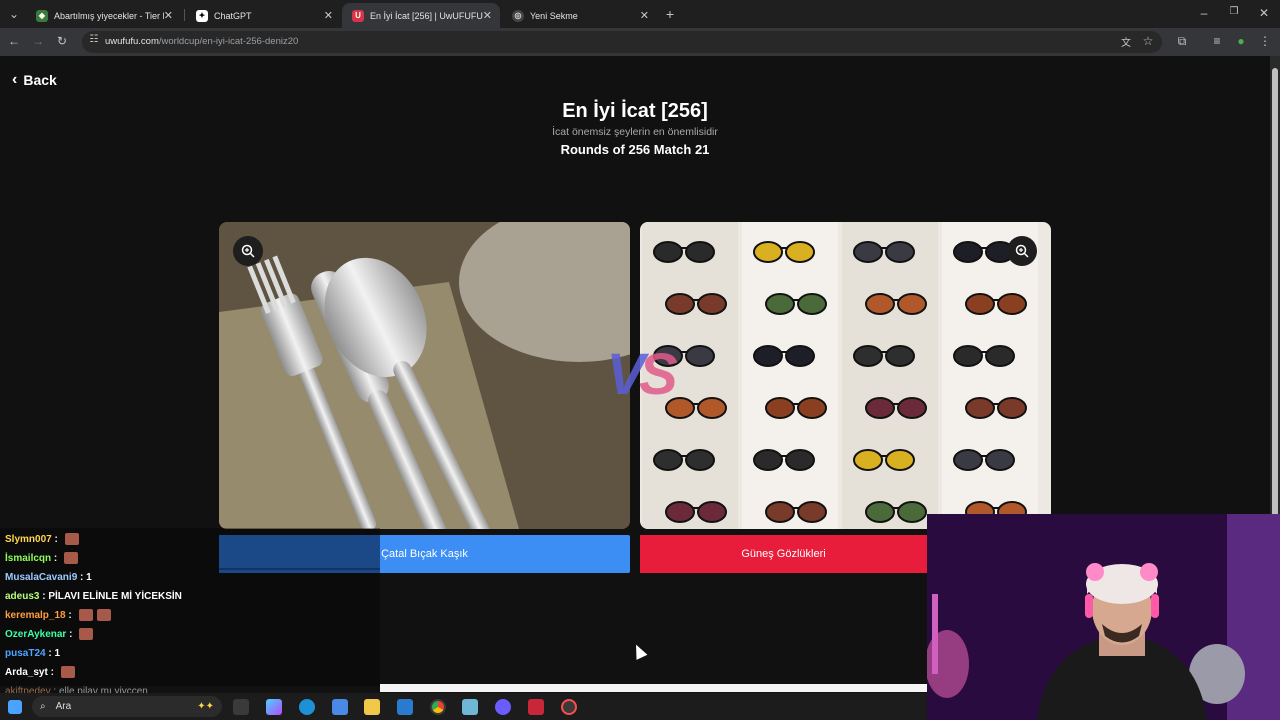  What do you see at coordinates (28, 539) in the screenshot?
I see `chat-username: Slymn007` at bounding box center [28, 539].